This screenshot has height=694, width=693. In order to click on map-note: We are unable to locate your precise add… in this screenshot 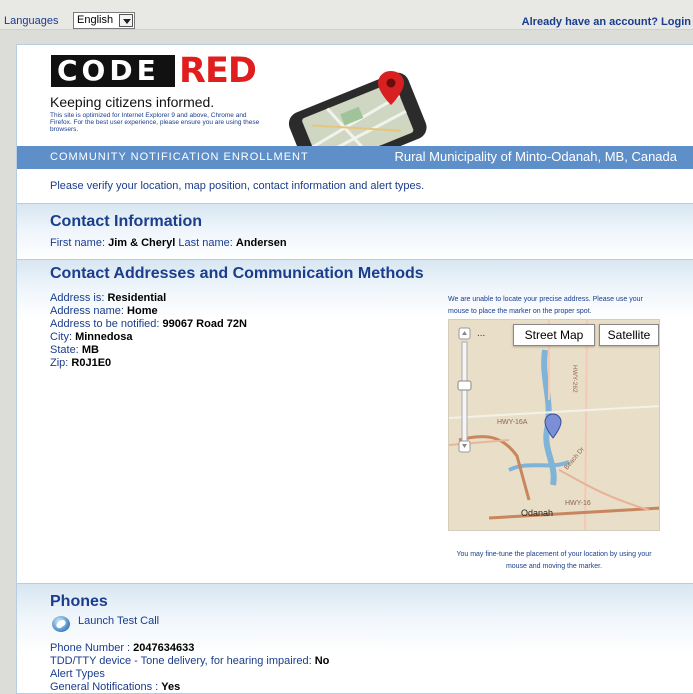, I will do `click(545, 305)`.